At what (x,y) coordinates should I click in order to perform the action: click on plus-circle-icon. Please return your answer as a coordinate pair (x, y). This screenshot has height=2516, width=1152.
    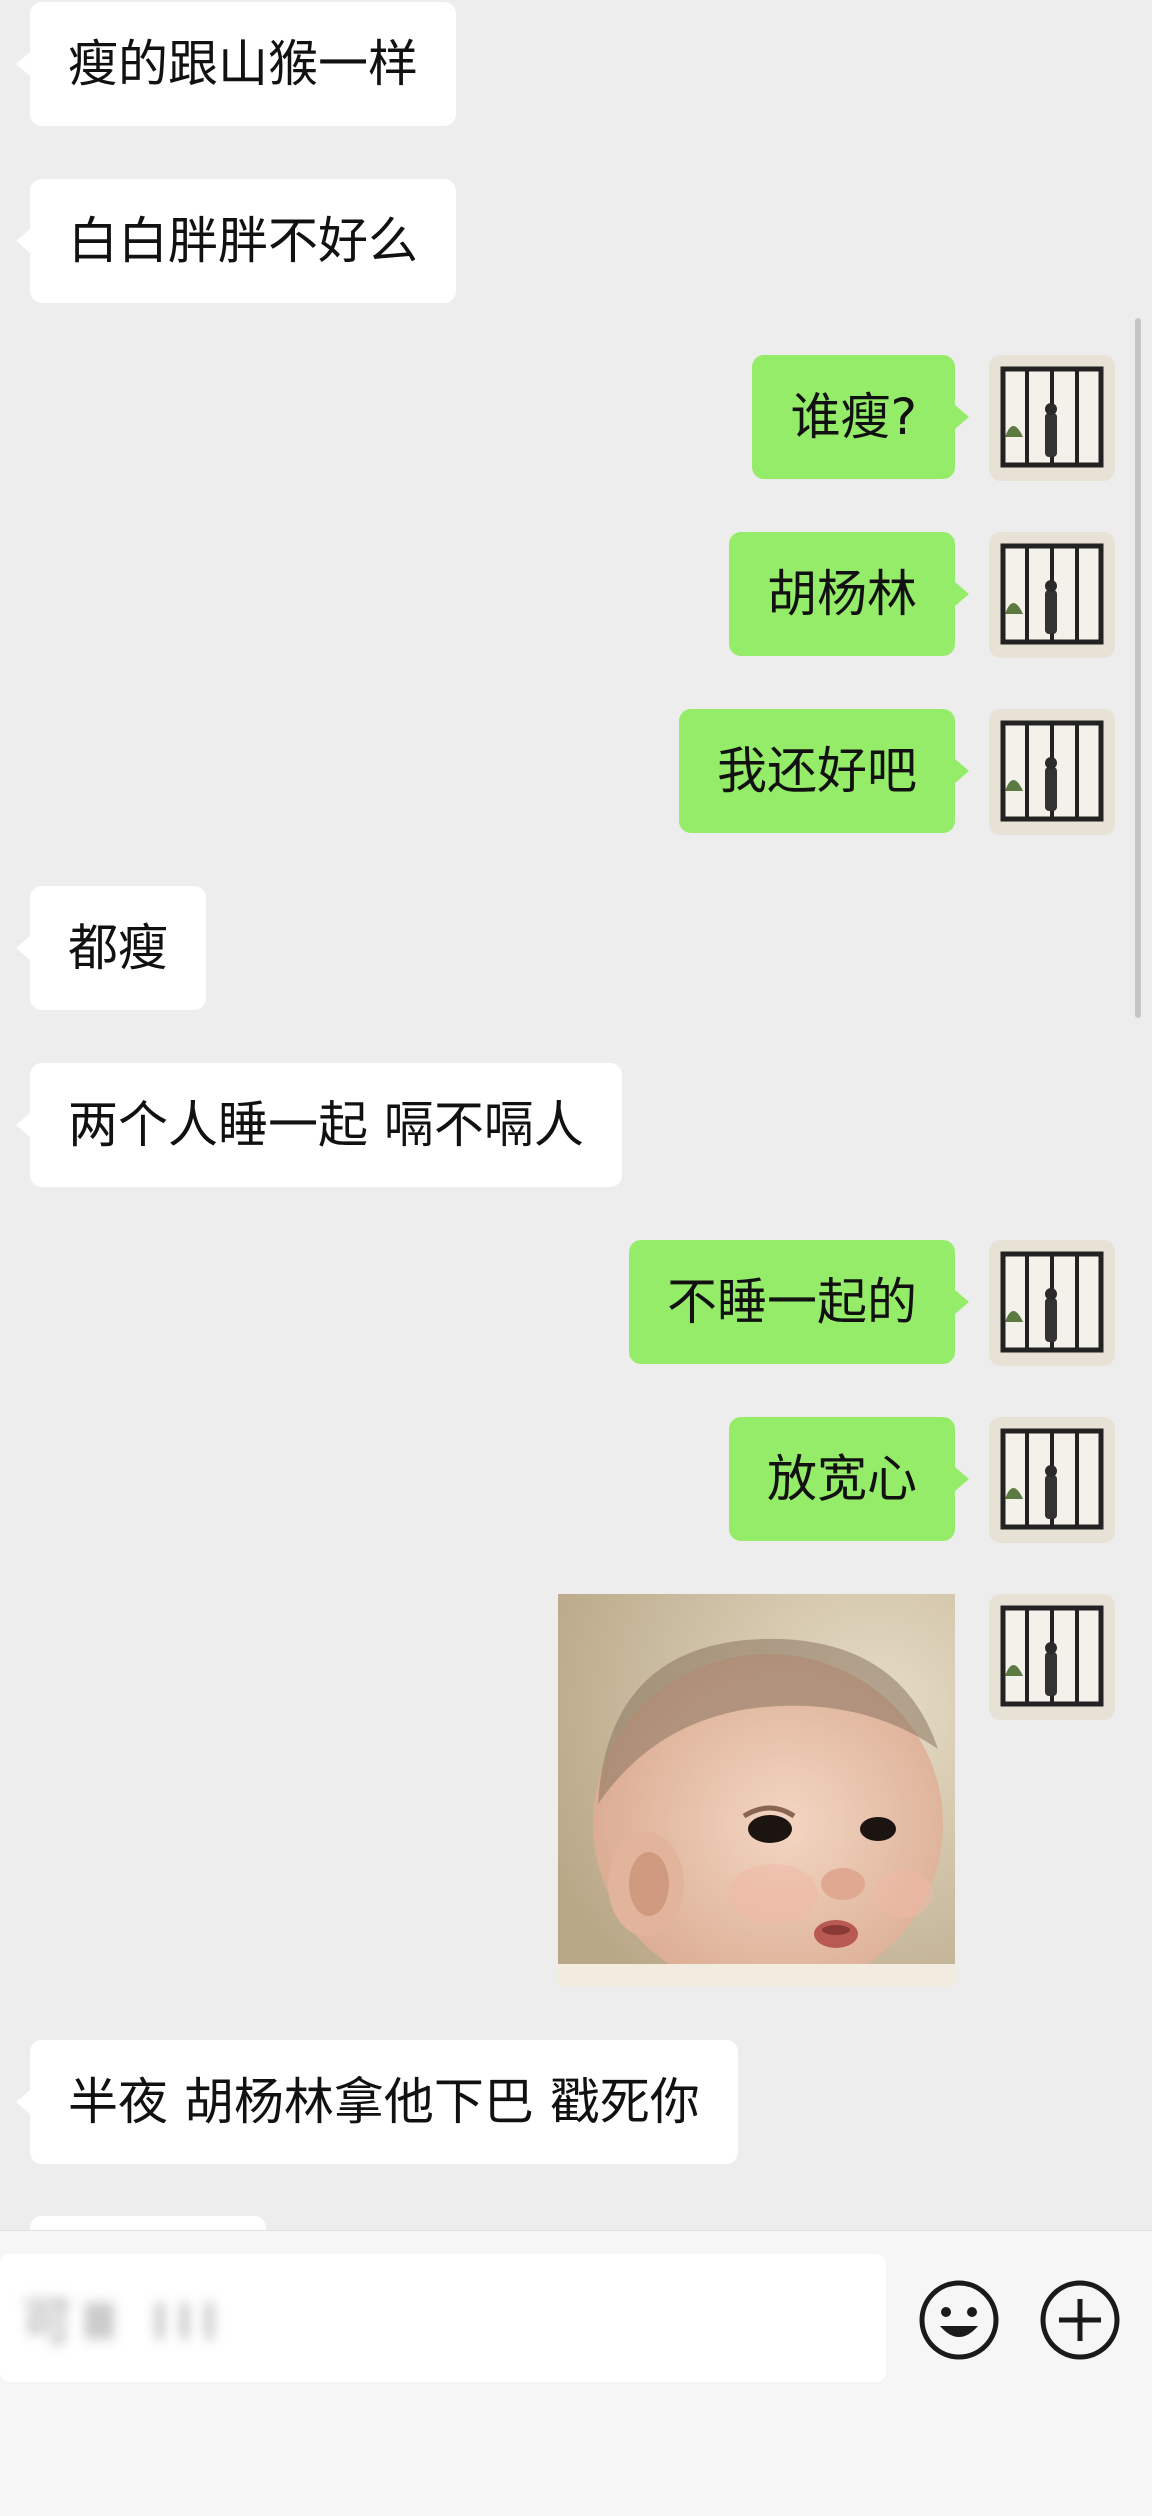
    Looking at the image, I should click on (1080, 2320).